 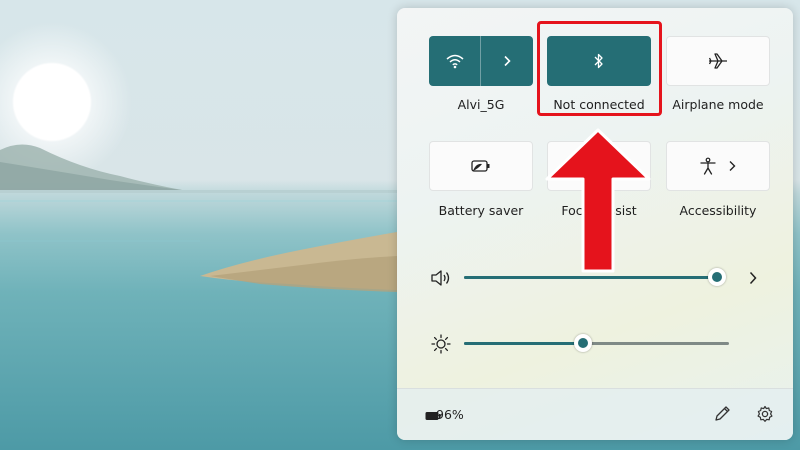 I want to click on accessibility-icon, so click(x=708, y=166).